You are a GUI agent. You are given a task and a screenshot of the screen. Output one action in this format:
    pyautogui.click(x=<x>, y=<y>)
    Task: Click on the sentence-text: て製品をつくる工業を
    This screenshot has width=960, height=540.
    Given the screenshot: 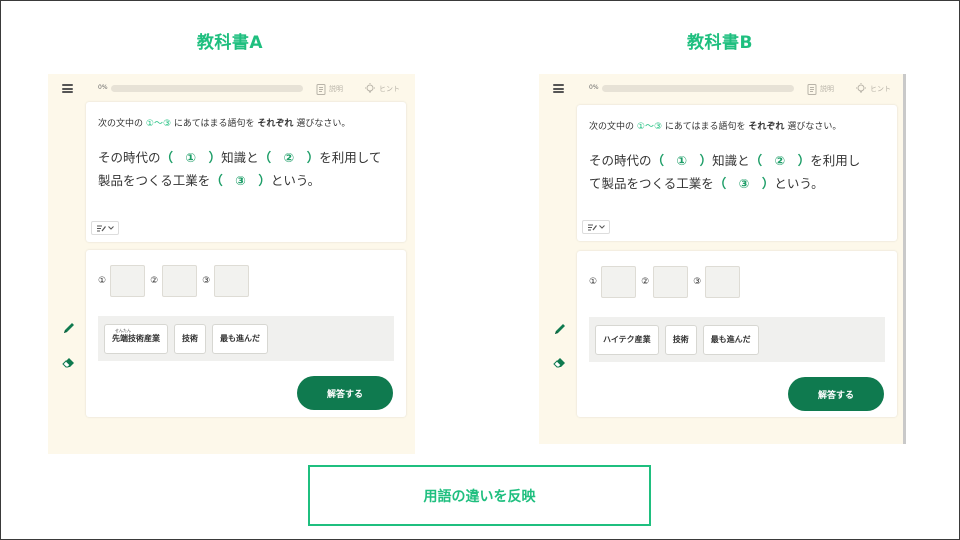 What is the action you would take?
    pyautogui.click(x=651, y=183)
    